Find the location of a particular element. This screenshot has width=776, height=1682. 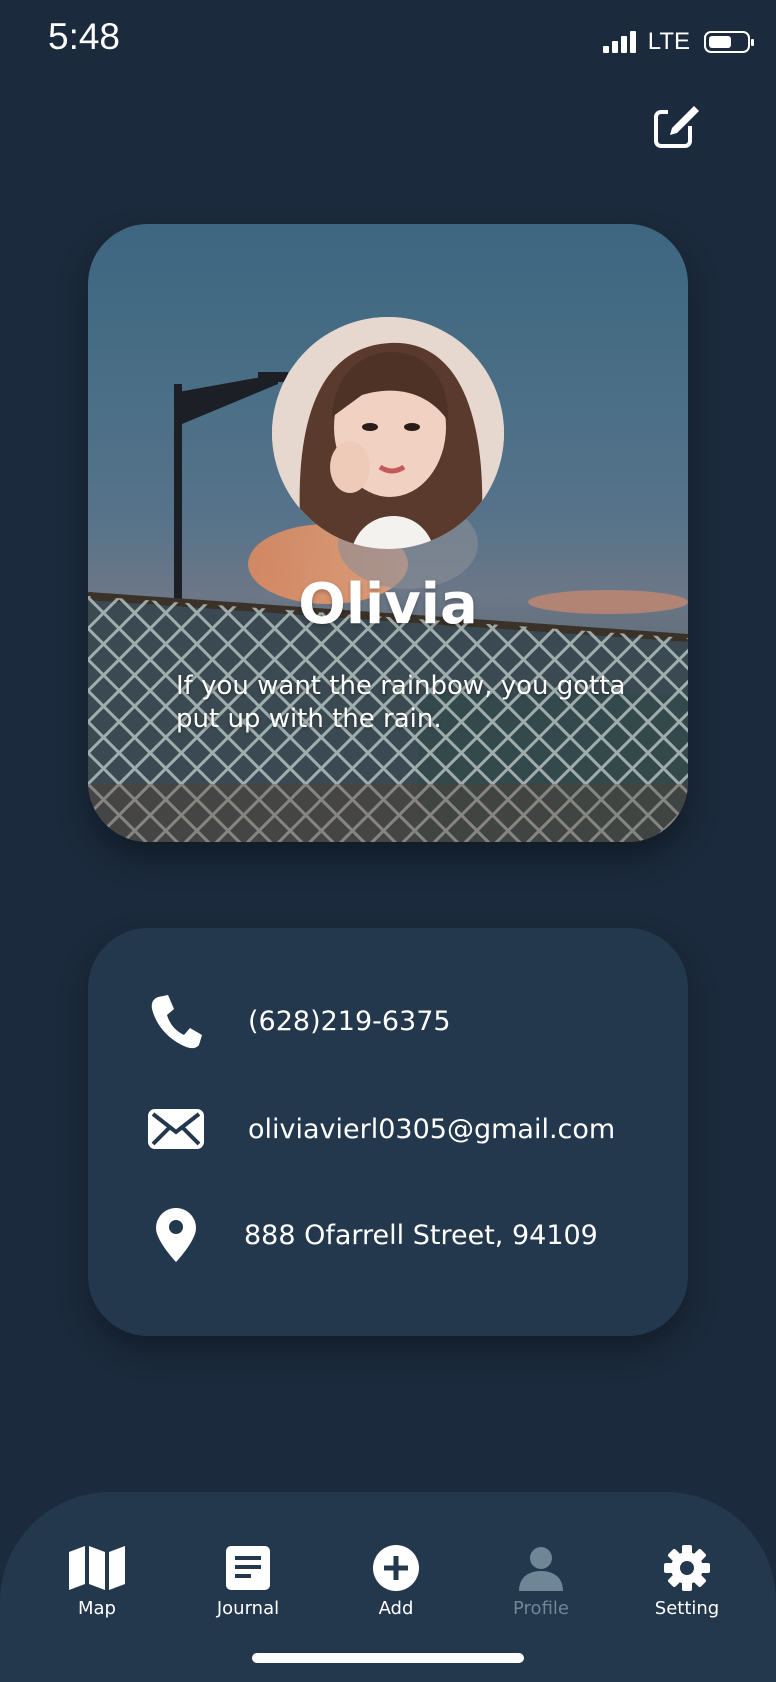

status-indicators: LTE is located at coordinates (678, 42).